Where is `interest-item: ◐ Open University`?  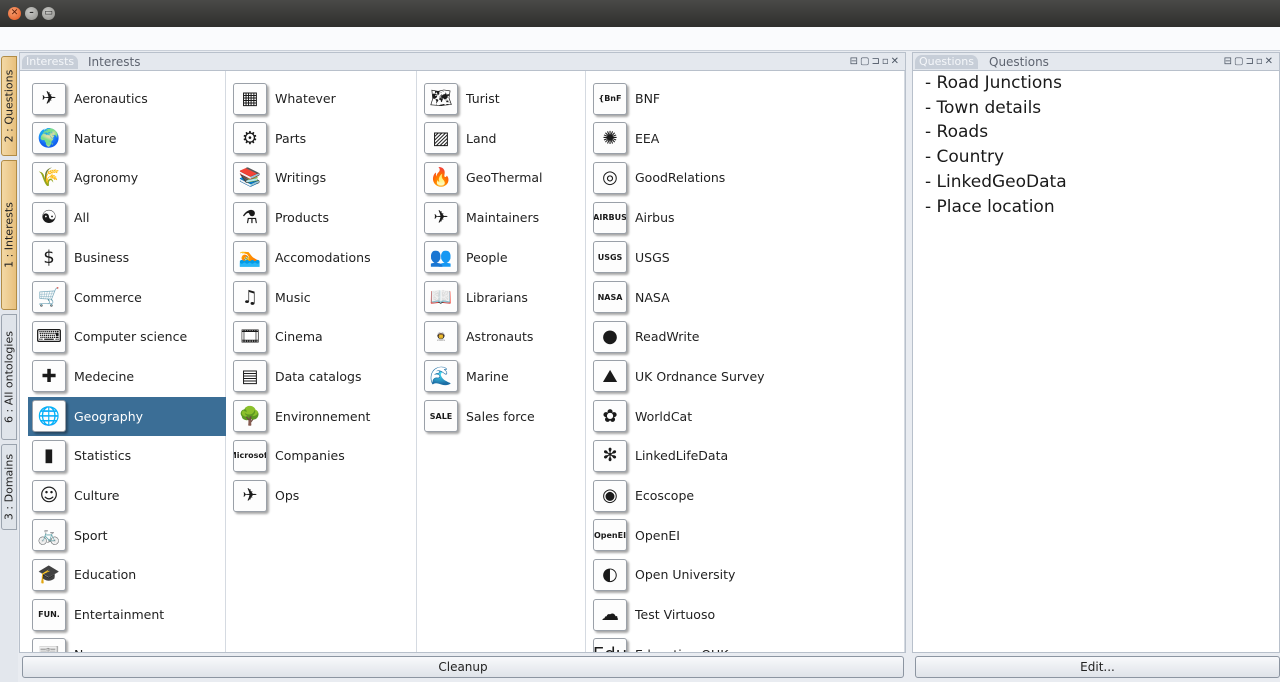 interest-item: ◐ Open University is located at coordinates (739, 574).